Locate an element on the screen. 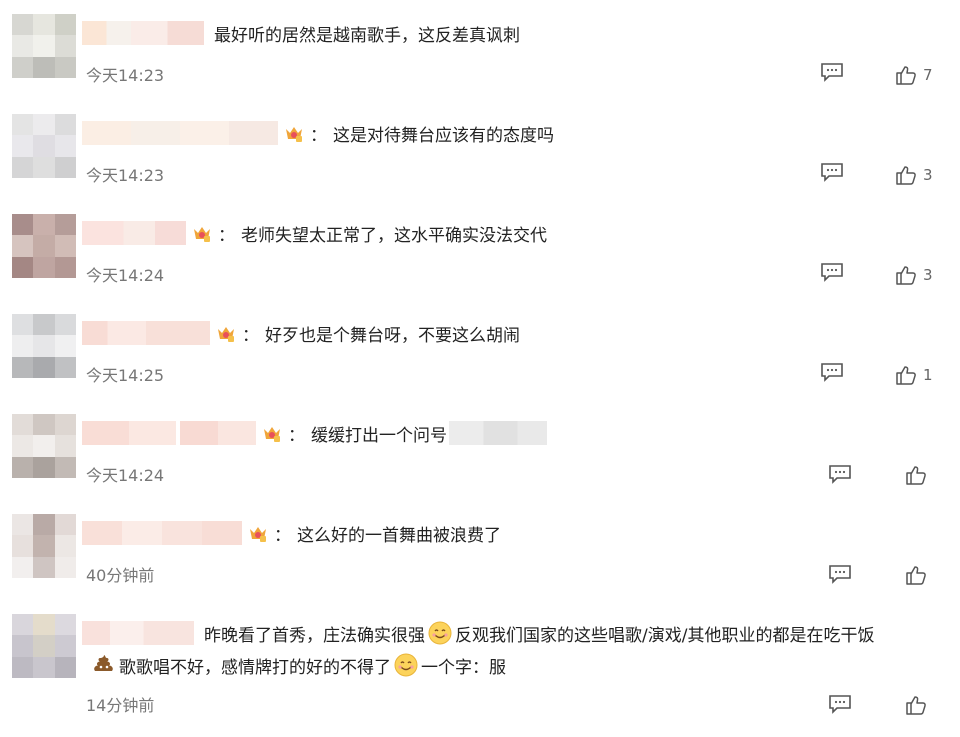 Image resolution: width=960 pixels, height=737 pixels. comment-text: 好歹也是个舞台呀，不要这么胡闹 is located at coordinates (392, 335).